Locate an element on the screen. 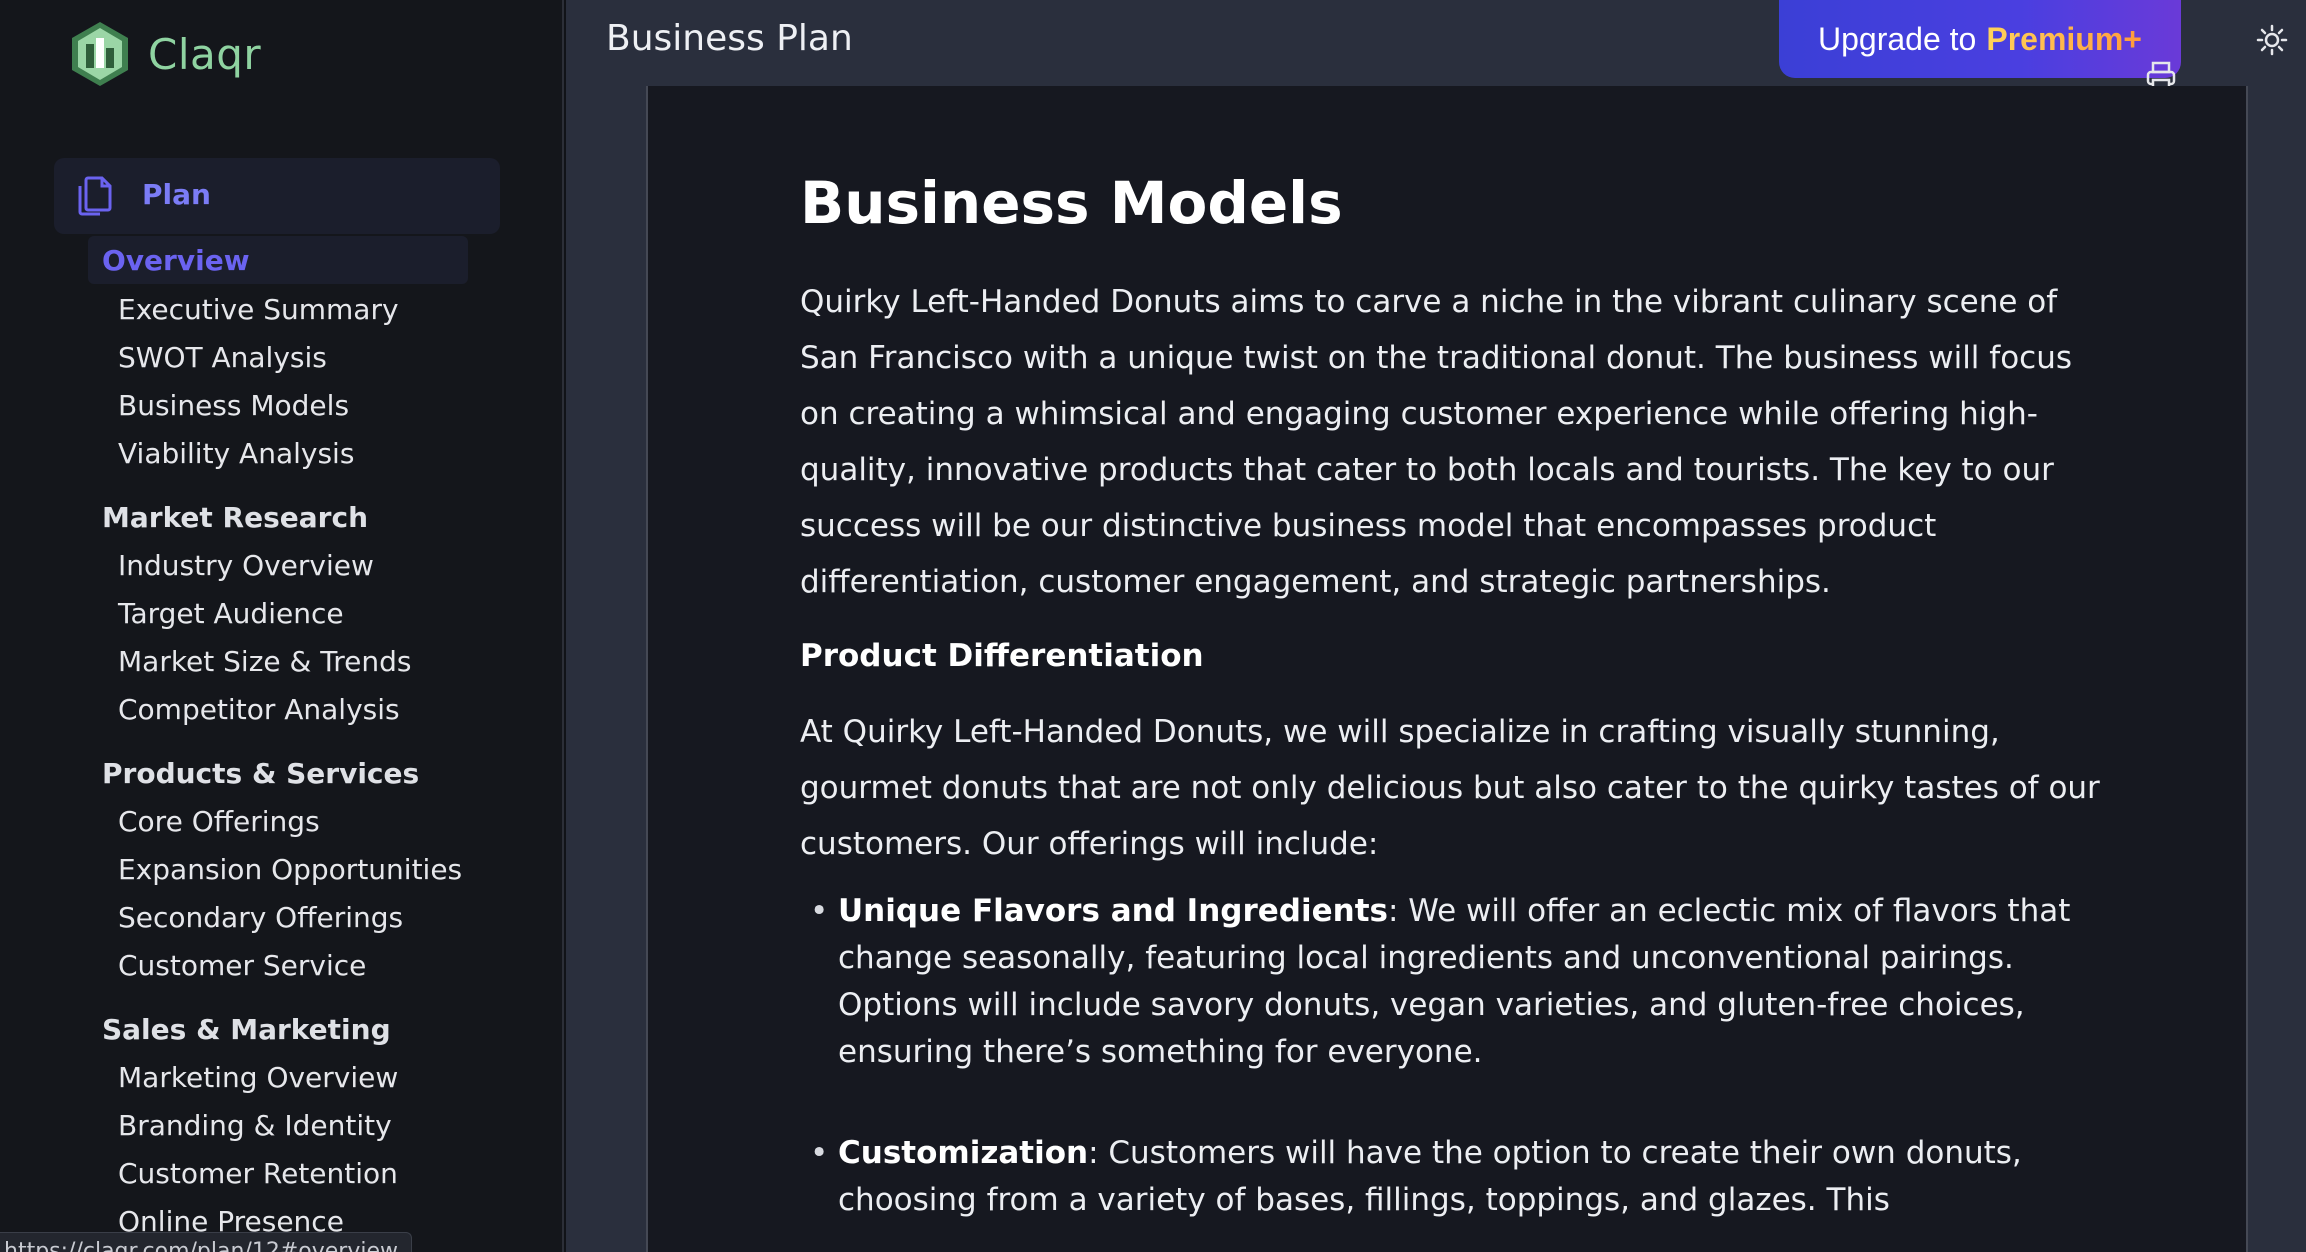 The width and height of the screenshot is (2306, 1252). top-header: Business Plan Upgrade to Premium+ is located at coordinates (1436, 46).